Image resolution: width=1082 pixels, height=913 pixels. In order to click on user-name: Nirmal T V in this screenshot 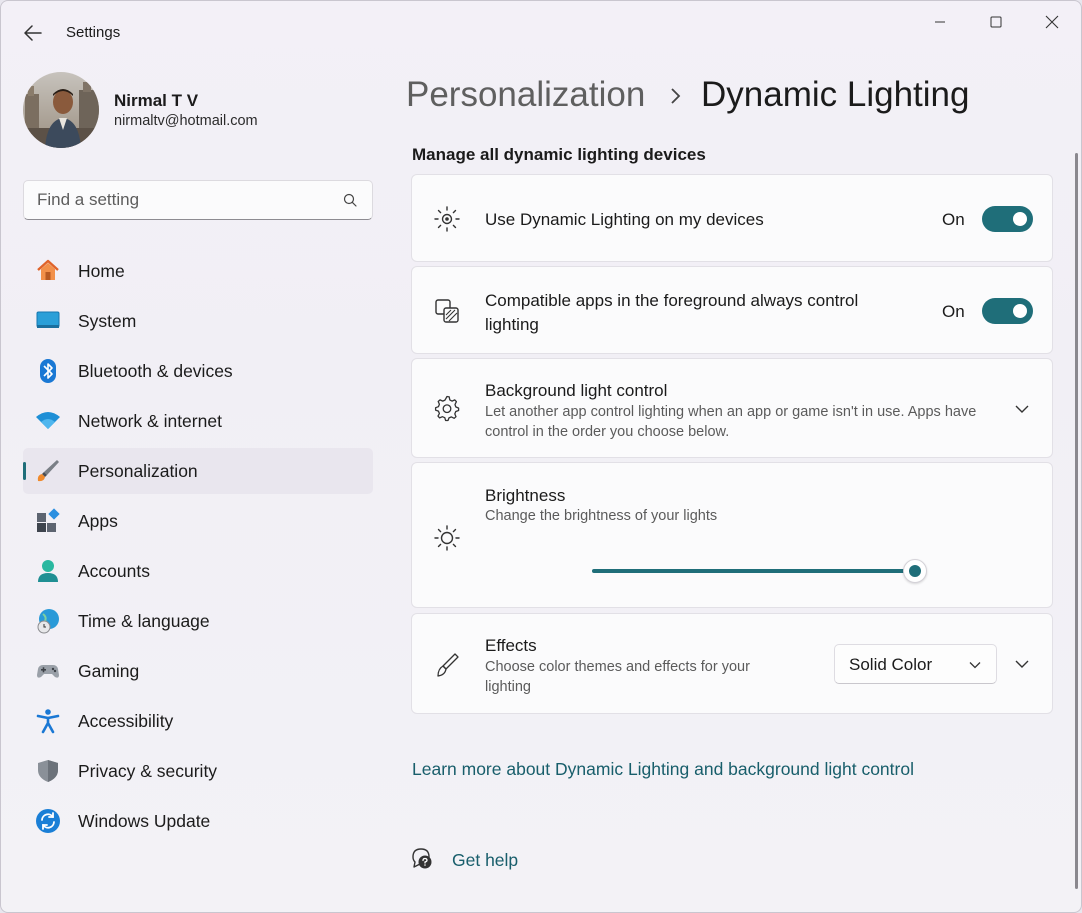, I will do `click(156, 100)`.